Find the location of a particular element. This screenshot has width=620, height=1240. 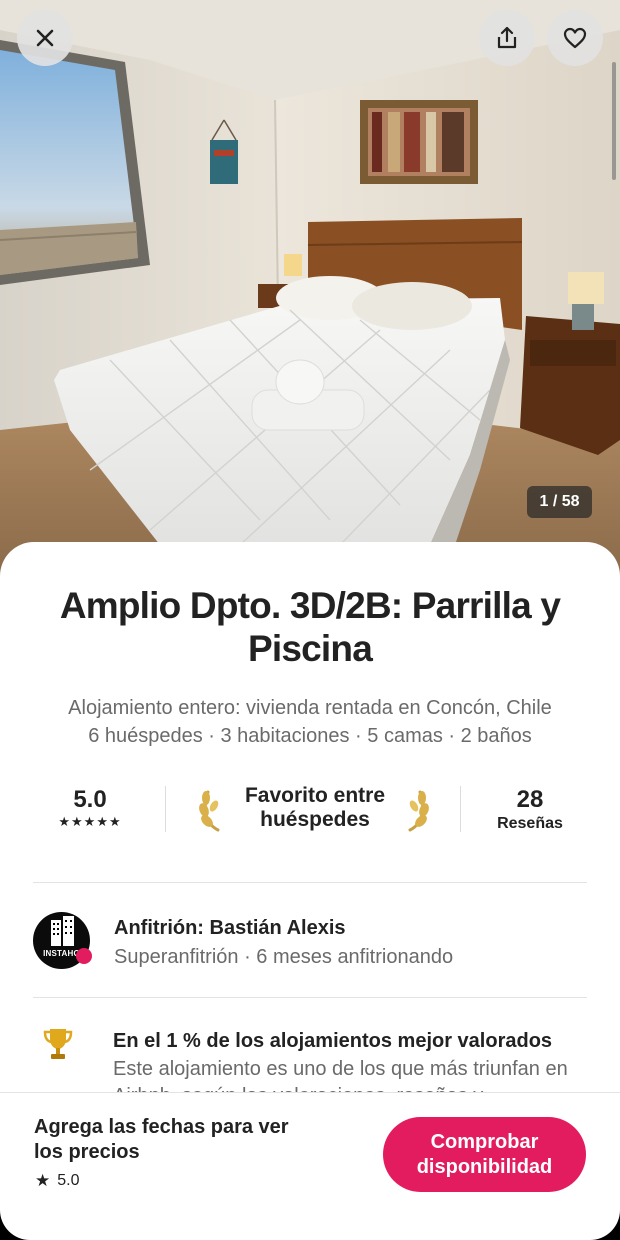

guest-favorite-label: Favorito entre huéspedes is located at coordinates (315, 807).